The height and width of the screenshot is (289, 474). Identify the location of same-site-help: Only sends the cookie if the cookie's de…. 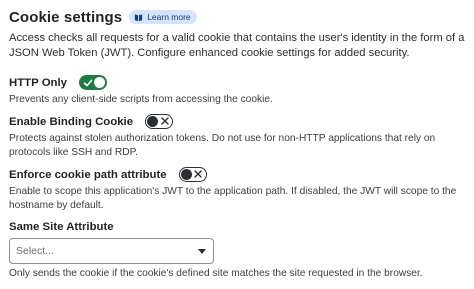
(216, 273).